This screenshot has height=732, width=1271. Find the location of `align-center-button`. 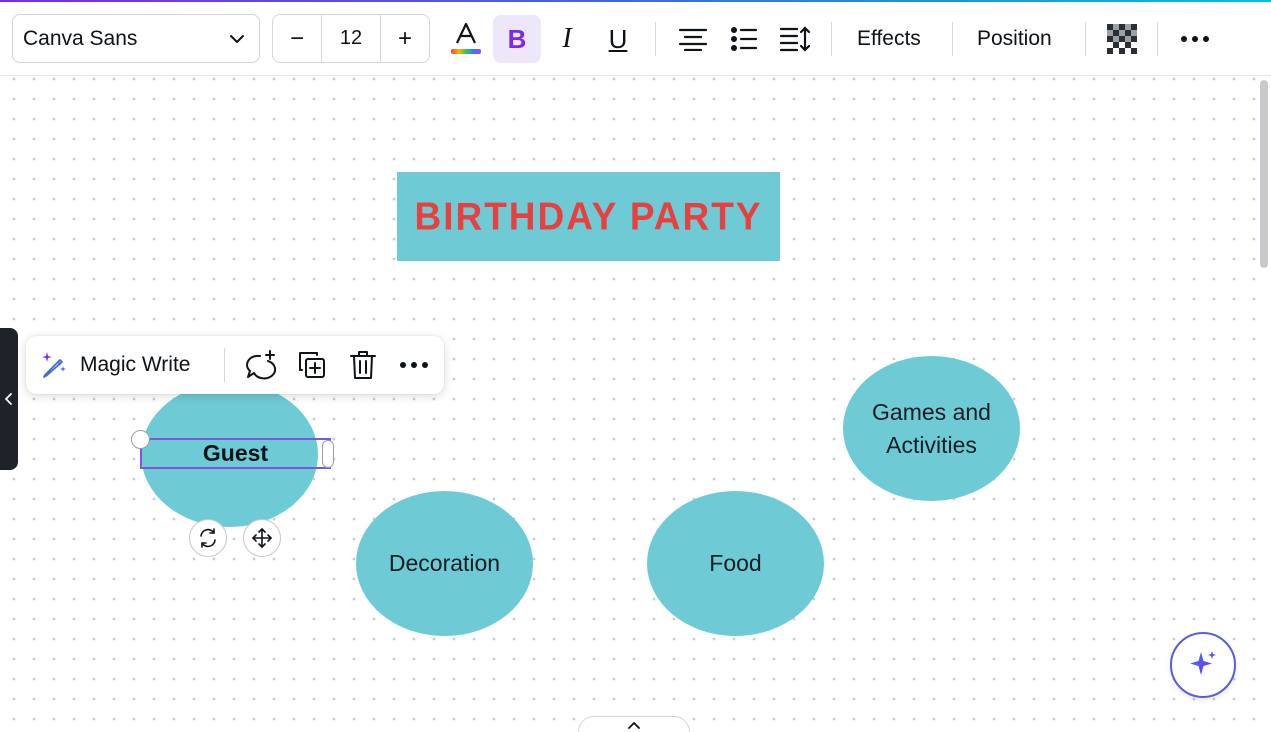

align-center-button is located at coordinates (693, 39).